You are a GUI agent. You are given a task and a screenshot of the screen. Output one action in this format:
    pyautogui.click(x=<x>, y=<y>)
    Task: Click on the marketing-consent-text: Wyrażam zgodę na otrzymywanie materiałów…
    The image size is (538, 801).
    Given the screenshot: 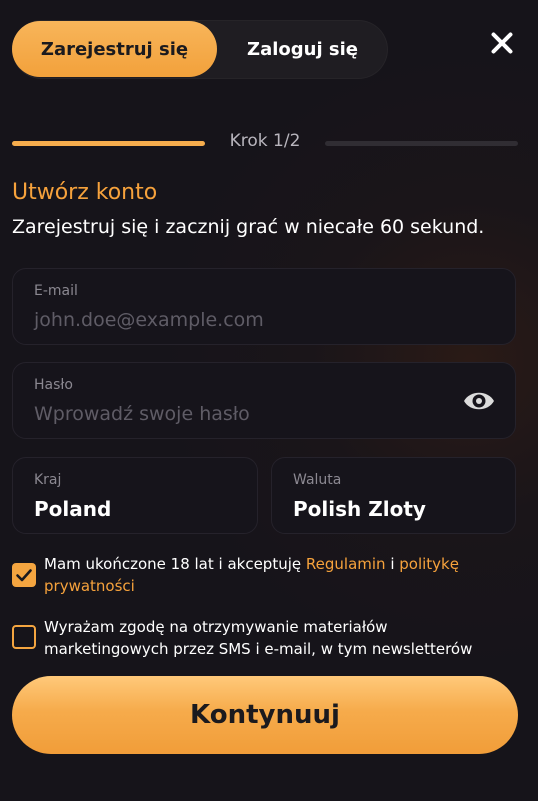 What is the action you would take?
    pyautogui.click(x=258, y=638)
    